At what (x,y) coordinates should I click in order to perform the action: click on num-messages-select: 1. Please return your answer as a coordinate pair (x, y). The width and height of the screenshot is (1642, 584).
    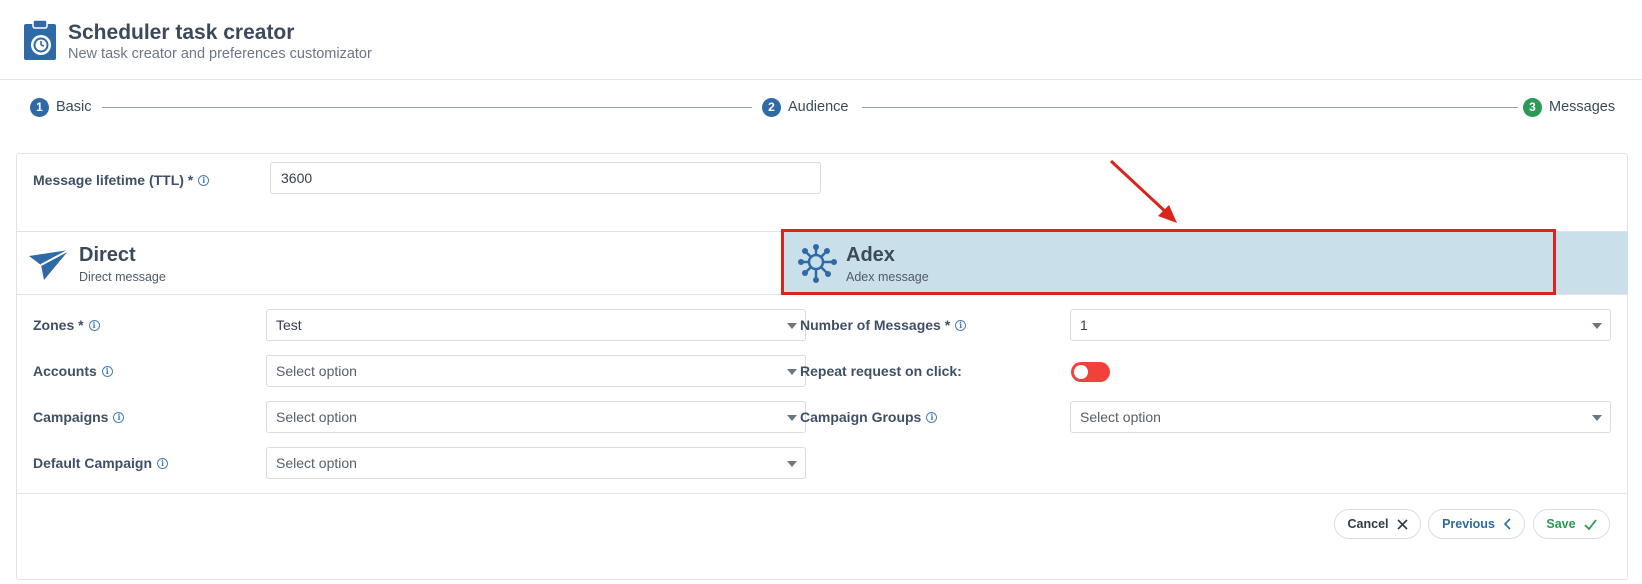
    Looking at the image, I should click on (1340, 325).